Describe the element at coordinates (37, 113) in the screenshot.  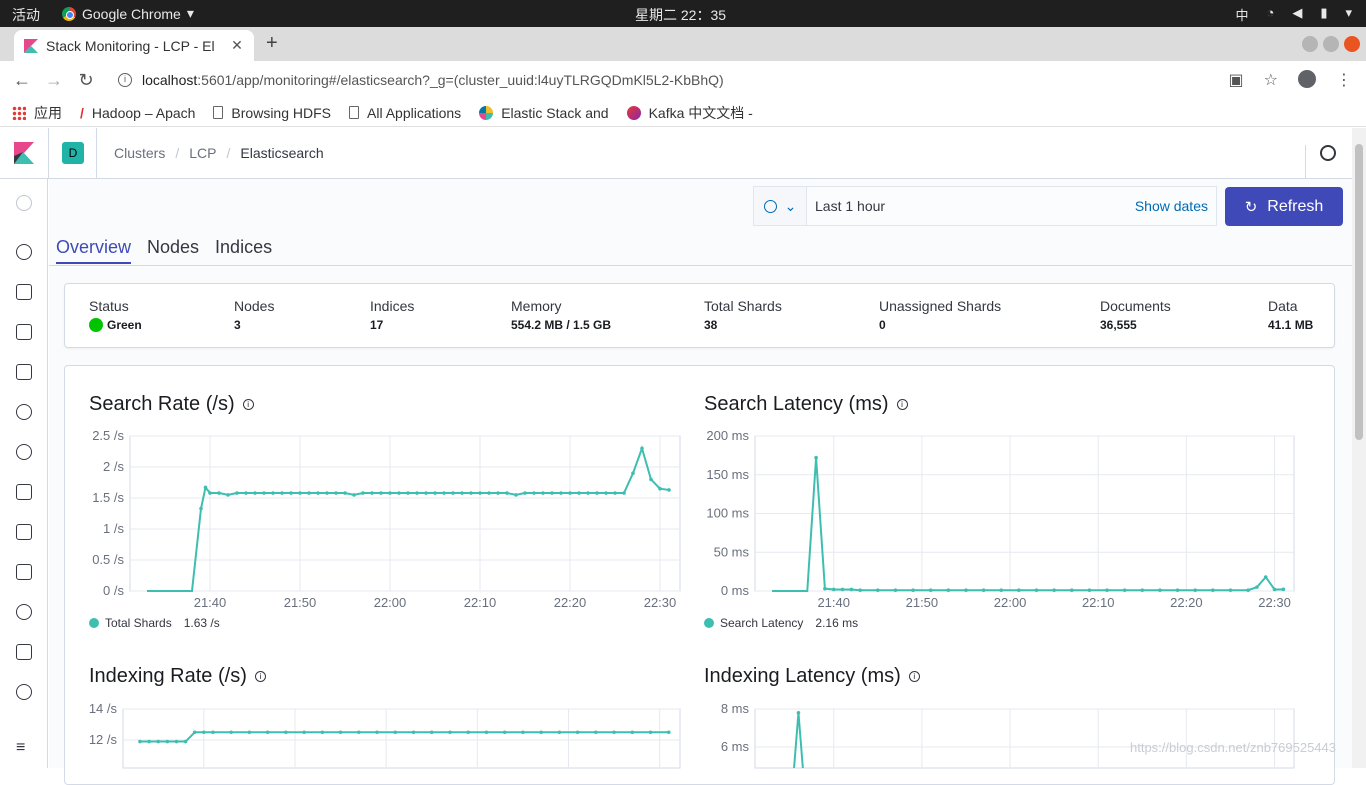
I see `bookmark-apps: 应用` at that location.